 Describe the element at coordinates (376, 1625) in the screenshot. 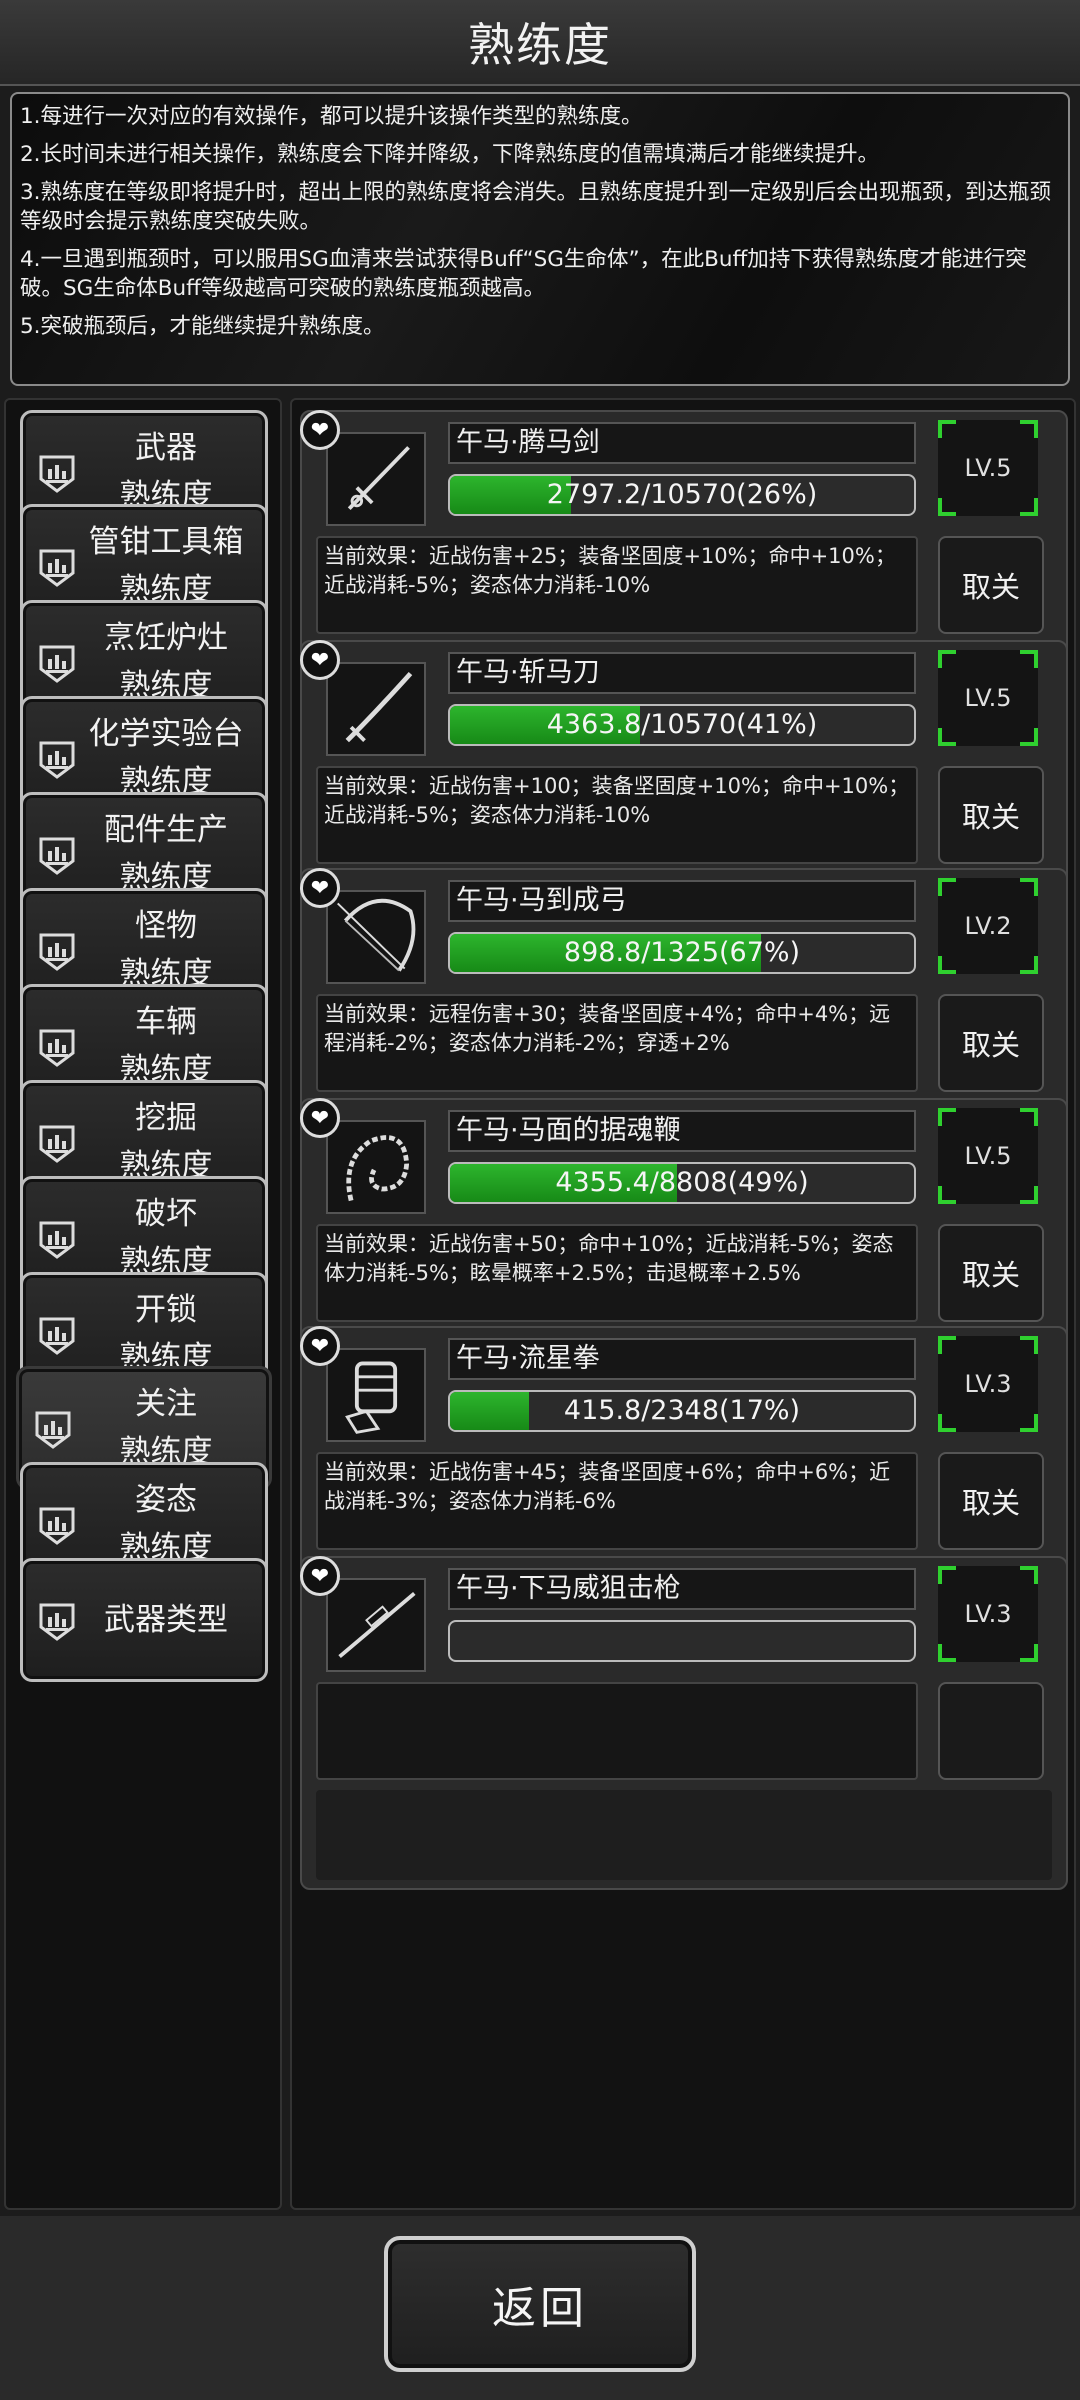

I see `sniper-rifle-icon` at that location.